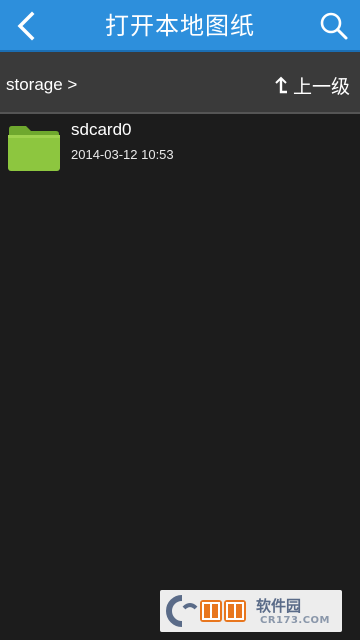 This screenshot has width=360, height=640. Describe the element at coordinates (321, 86) in the screenshot. I see `up-level-label: 上一级` at that location.